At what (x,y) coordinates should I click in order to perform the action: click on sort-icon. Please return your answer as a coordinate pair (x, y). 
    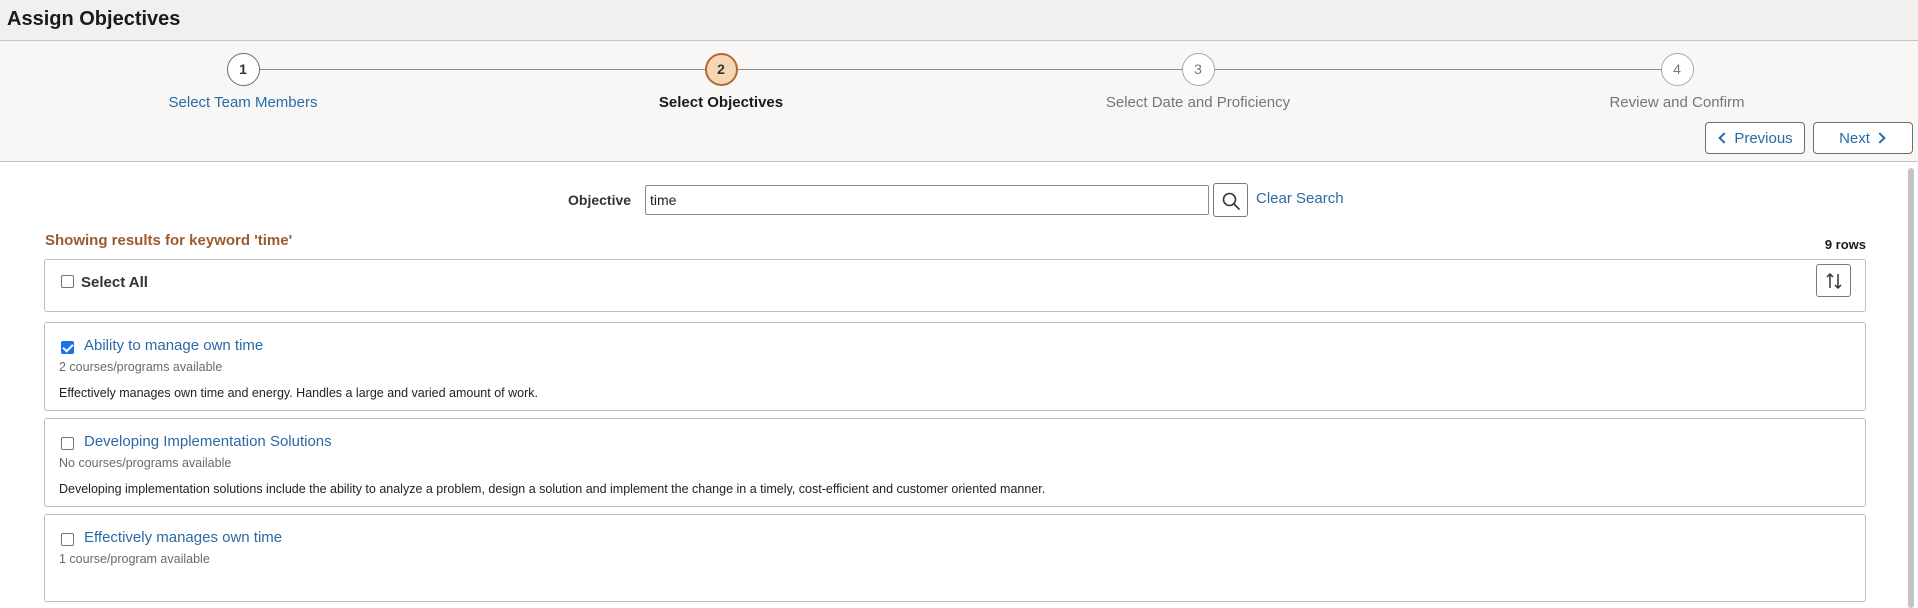
    Looking at the image, I should click on (1834, 281).